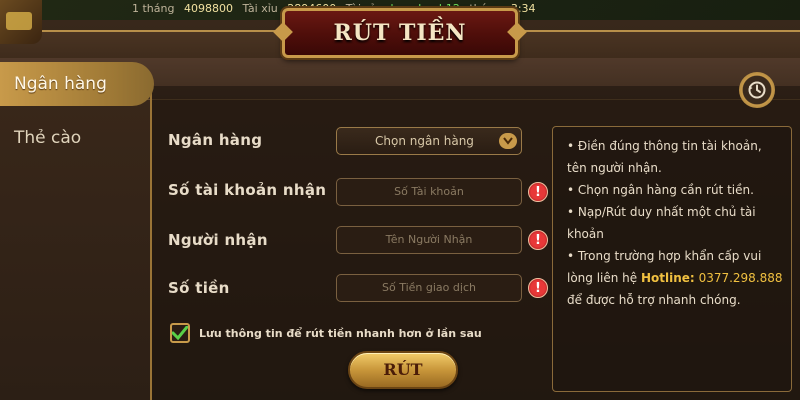 Image resolution: width=800 pixels, height=400 pixels. What do you see at coordinates (668, 278) in the screenshot?
I see `hotline-label: Hotline:` at bounding box center [668, 278].